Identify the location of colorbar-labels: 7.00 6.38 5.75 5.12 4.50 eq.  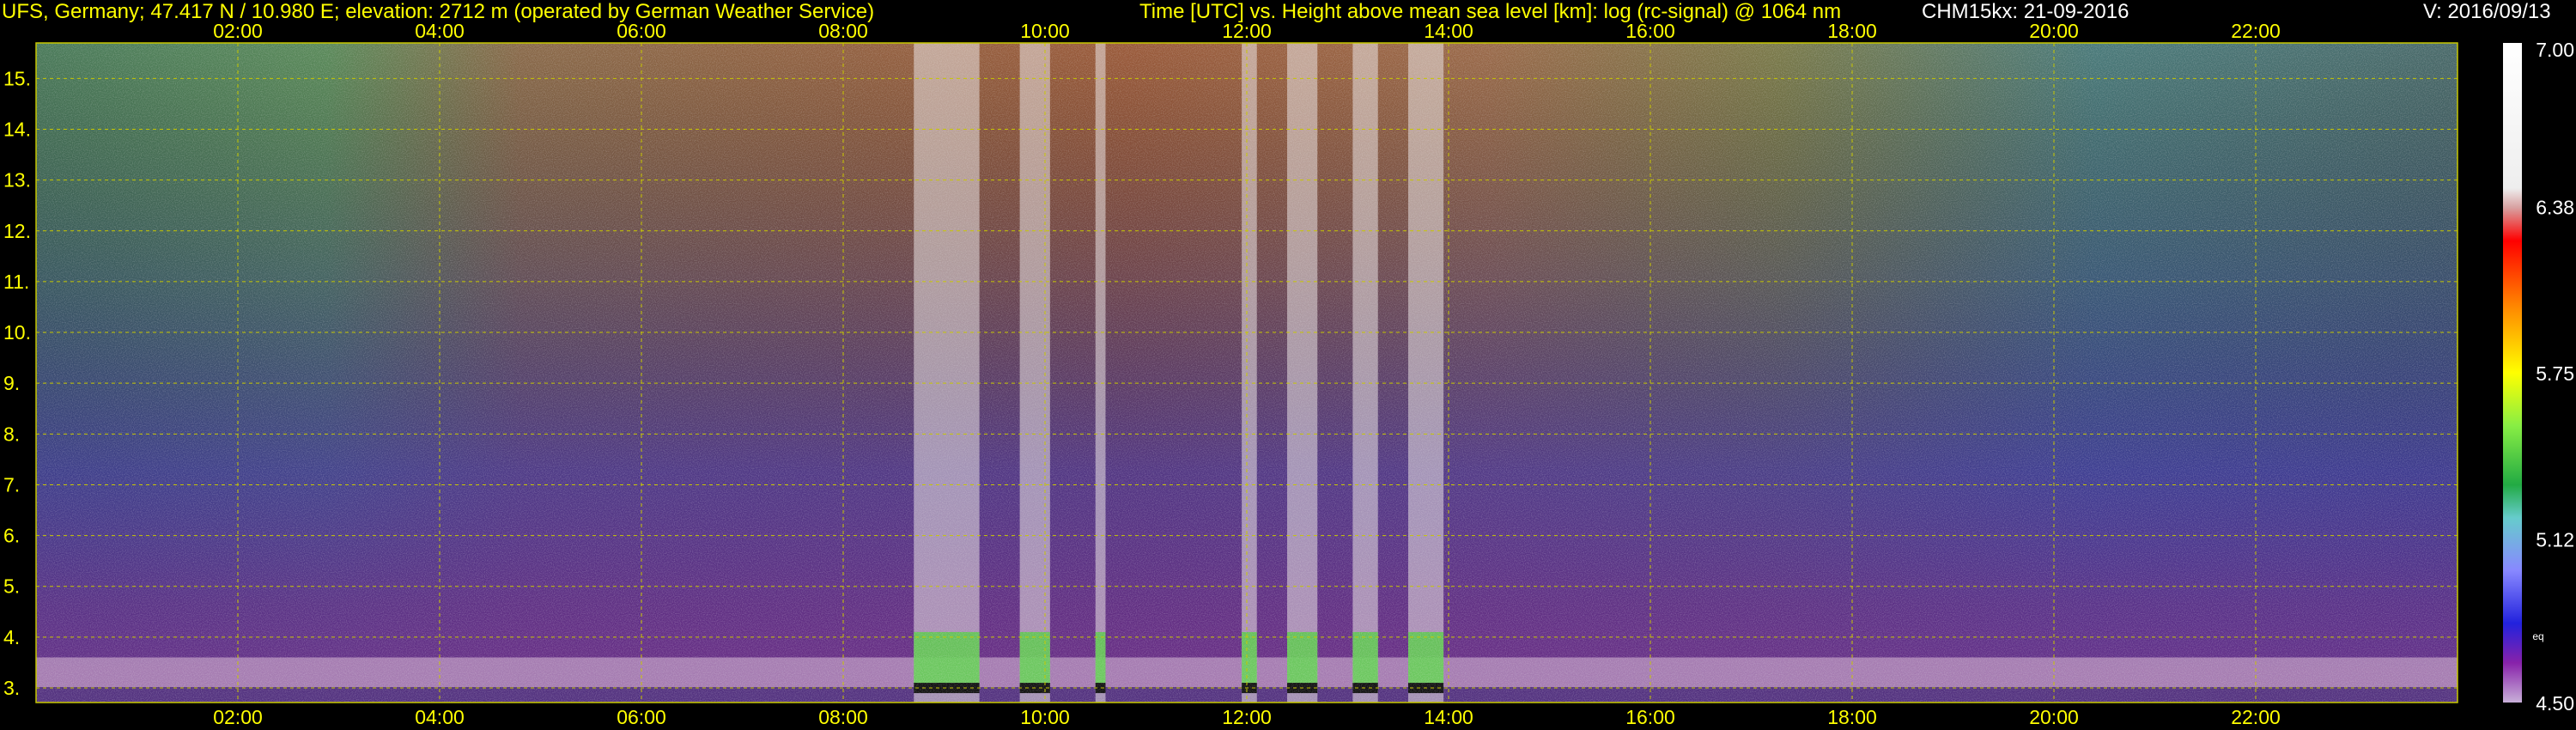
(2553, 377).